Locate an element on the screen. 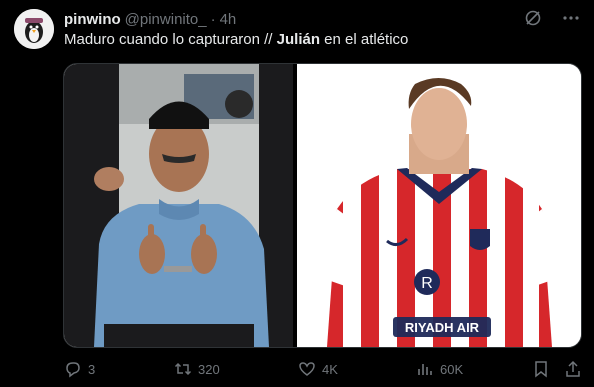  share-icon is located at coordinates (573, 368).